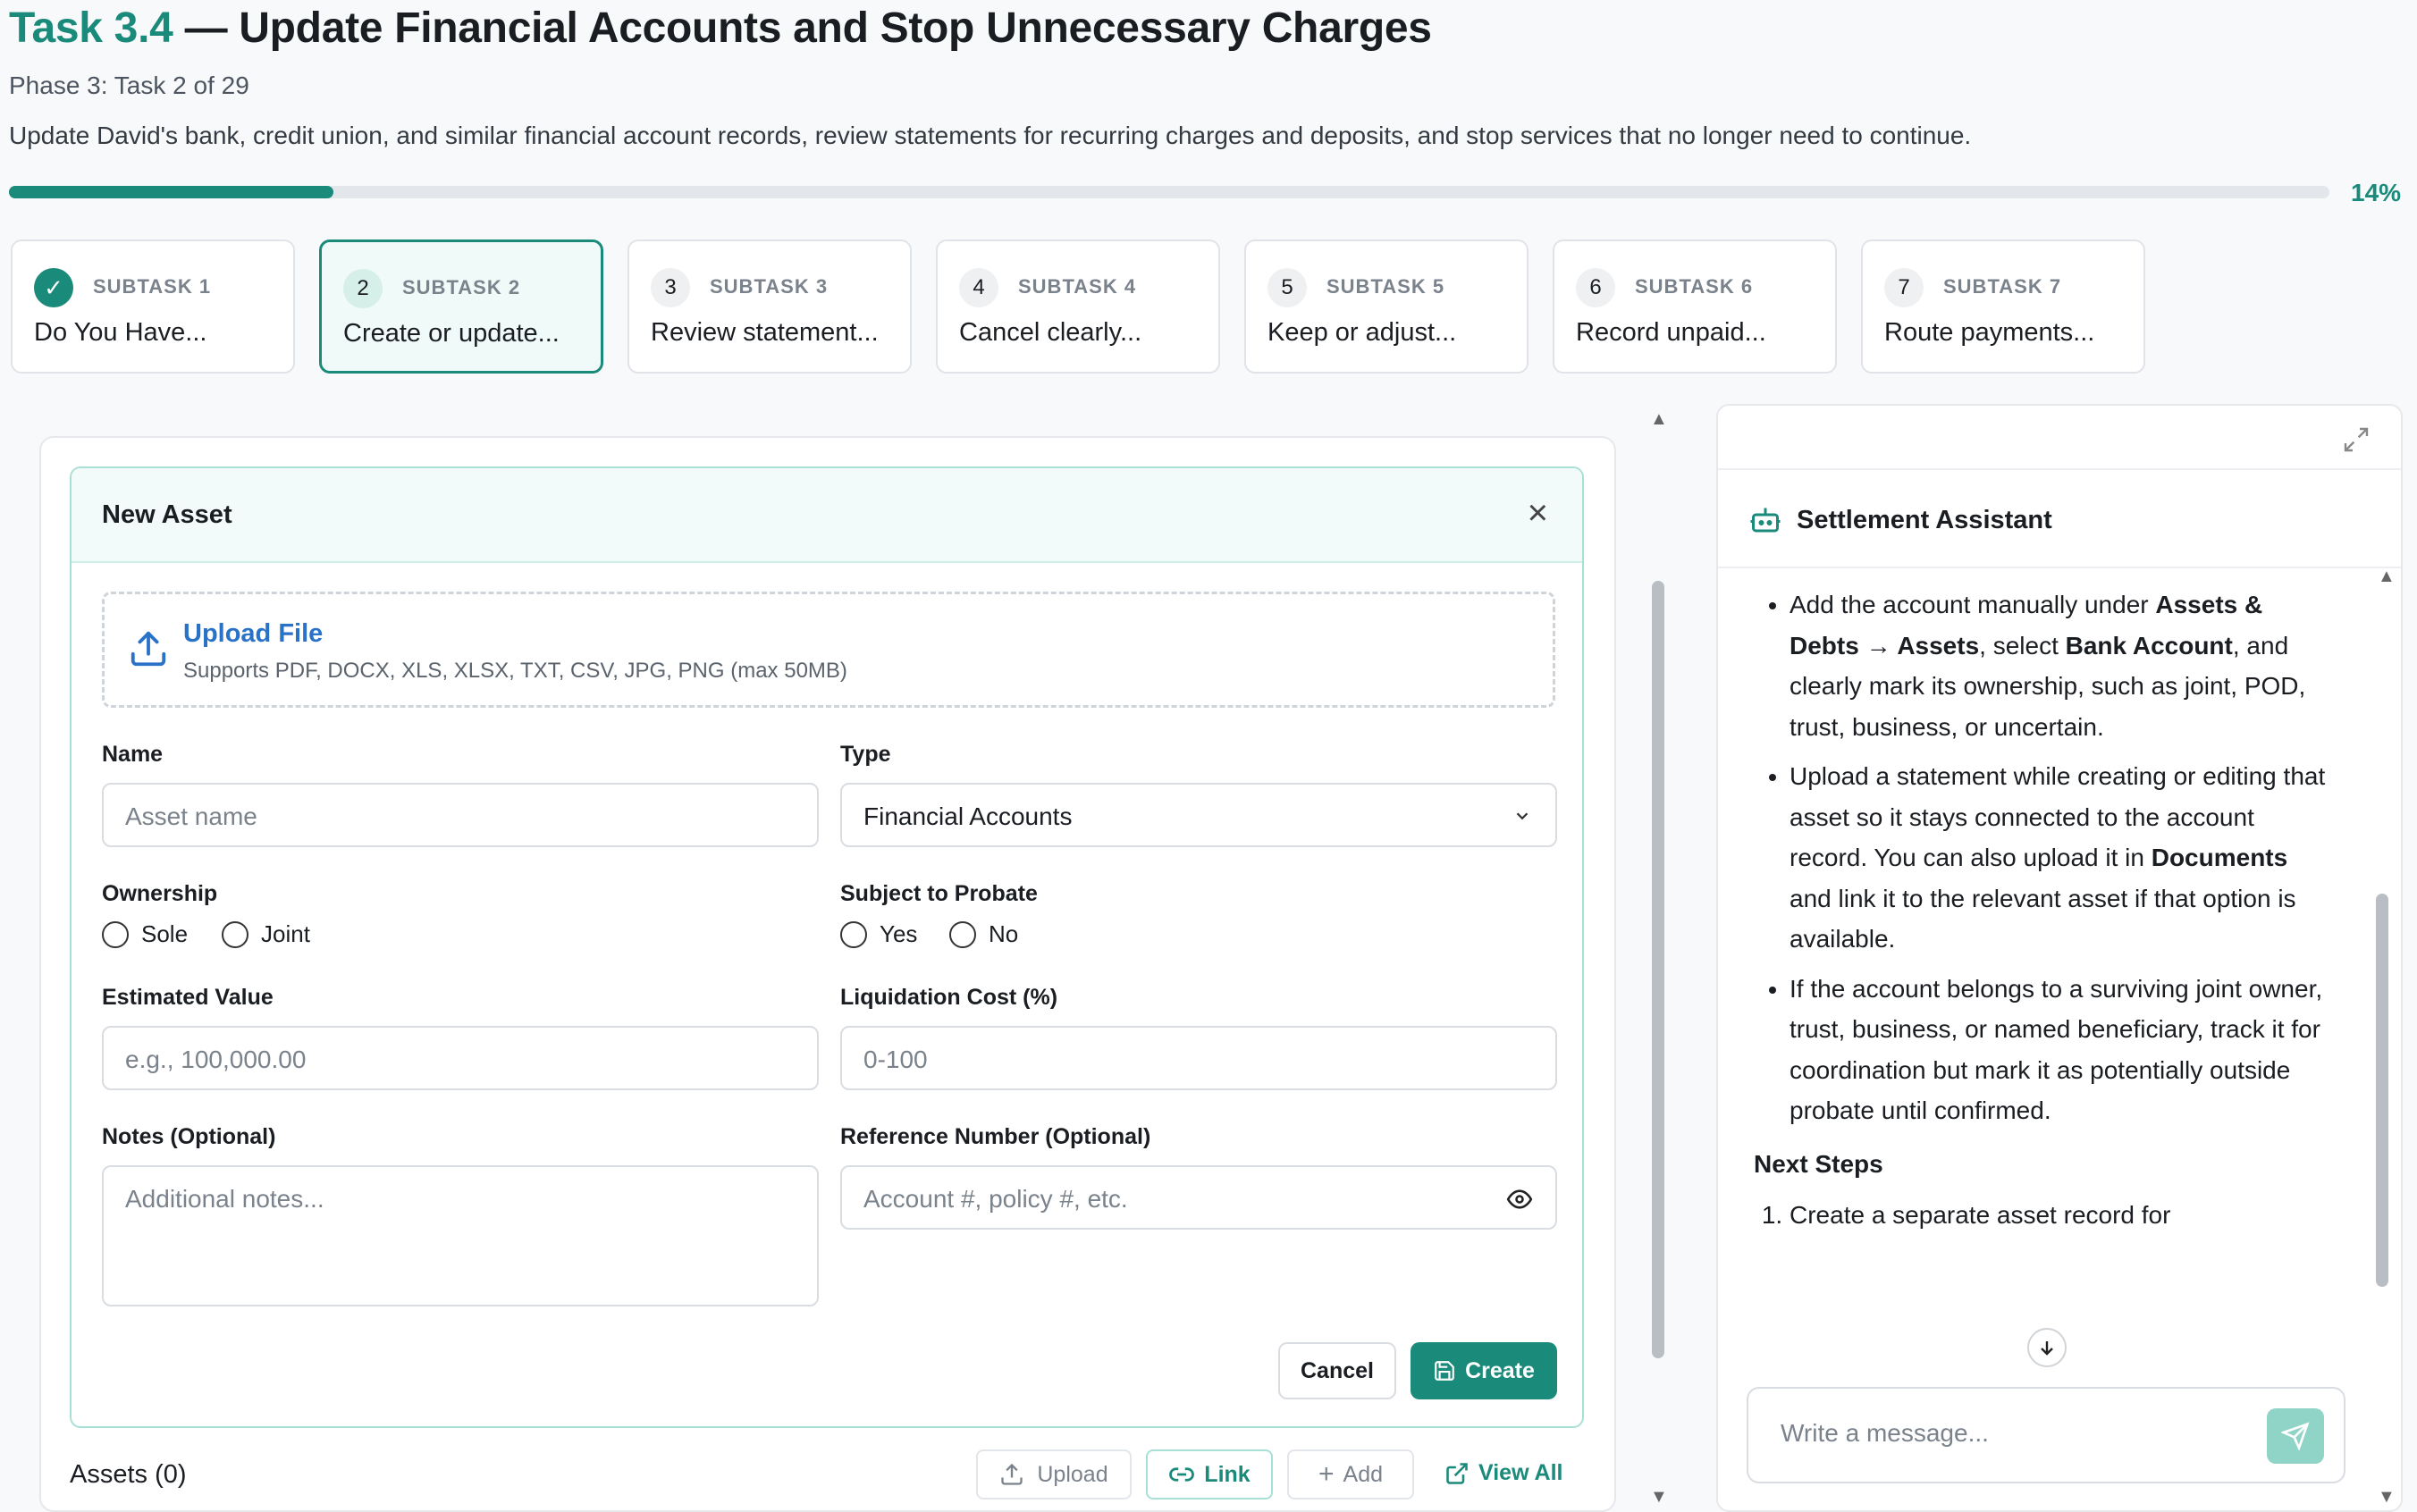 Image resolution: width=2417 pixels, height=1512 pixels. What do you see at coordinates (461, 1058) in the screenshot?
I see `estimated-value-input: e.g., 100,000.00` at bounding box center [461, 1058].